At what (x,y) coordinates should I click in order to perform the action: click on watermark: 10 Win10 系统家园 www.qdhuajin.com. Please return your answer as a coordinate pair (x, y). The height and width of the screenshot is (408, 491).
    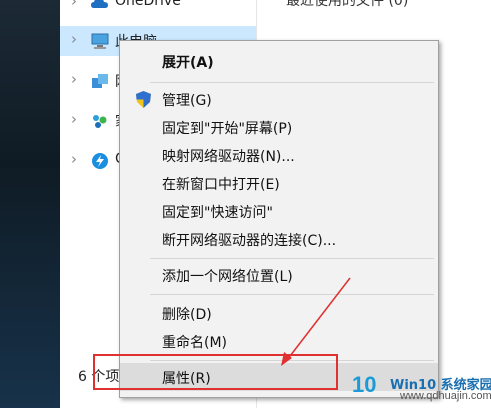
    Looking at the image, I should click on (419, 389).